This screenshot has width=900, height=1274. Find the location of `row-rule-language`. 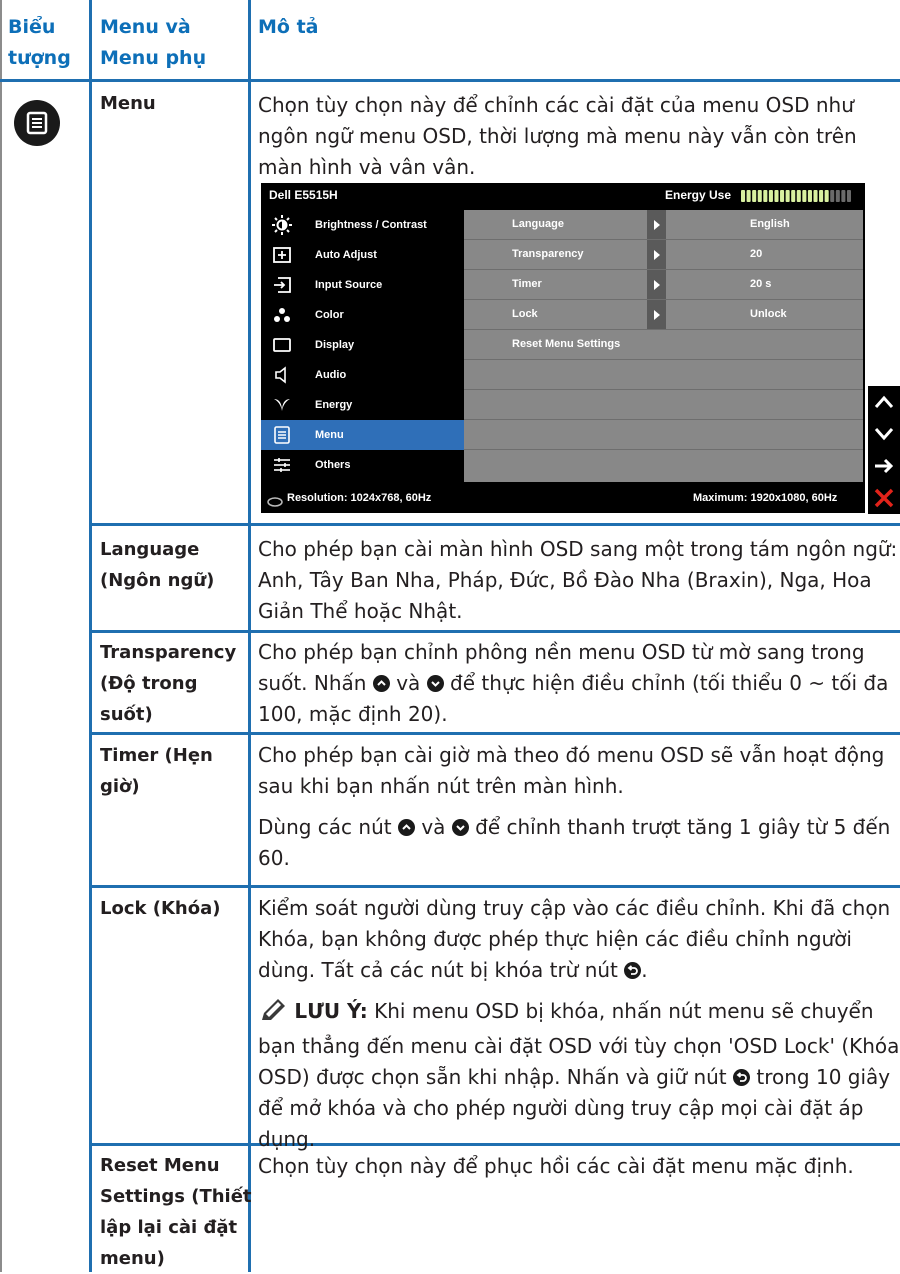

row-rule-language is located at coordinates (494, 631).